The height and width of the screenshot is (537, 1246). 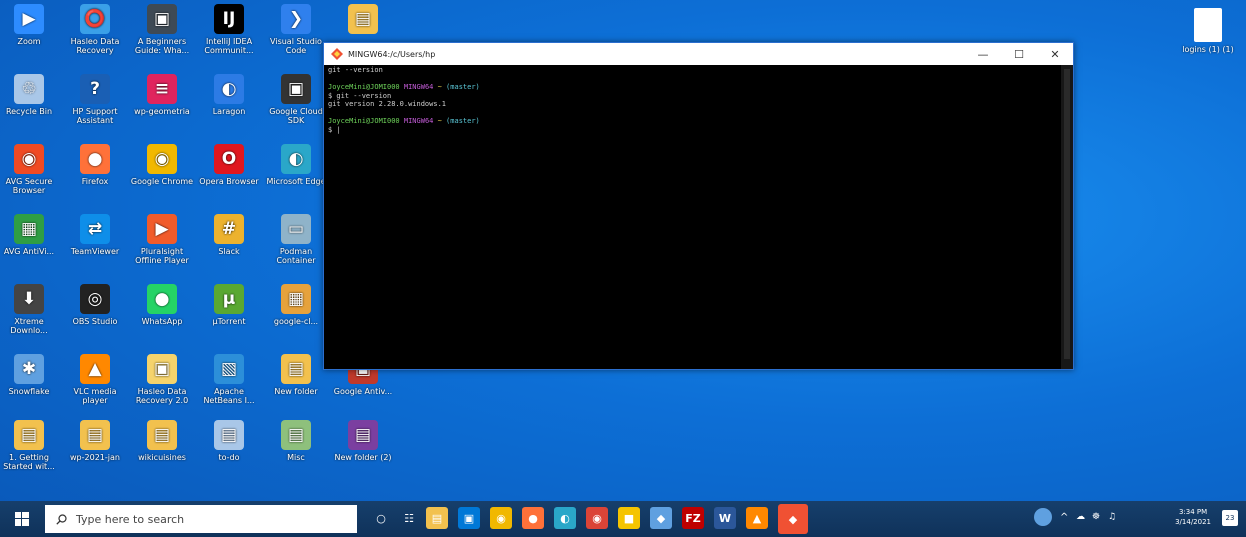 What do you see at coordinates (29, 41) in the screenshot?
I see `desktop-icon-label: Zoom` at bounding box center [29, 41].